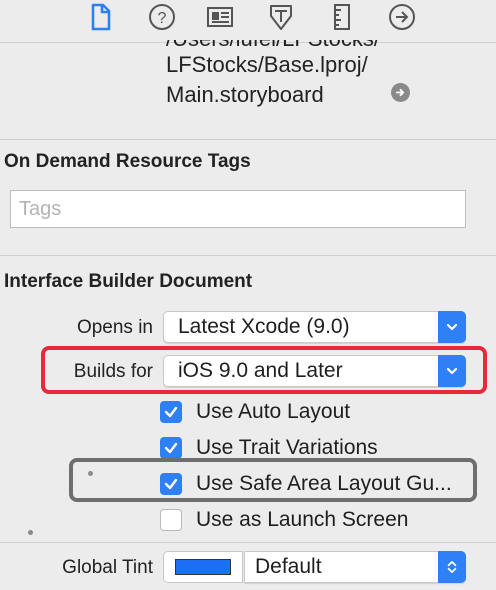  I want to click on on-demand-section-title: On Demand Resource Tags, so click(127, 161).